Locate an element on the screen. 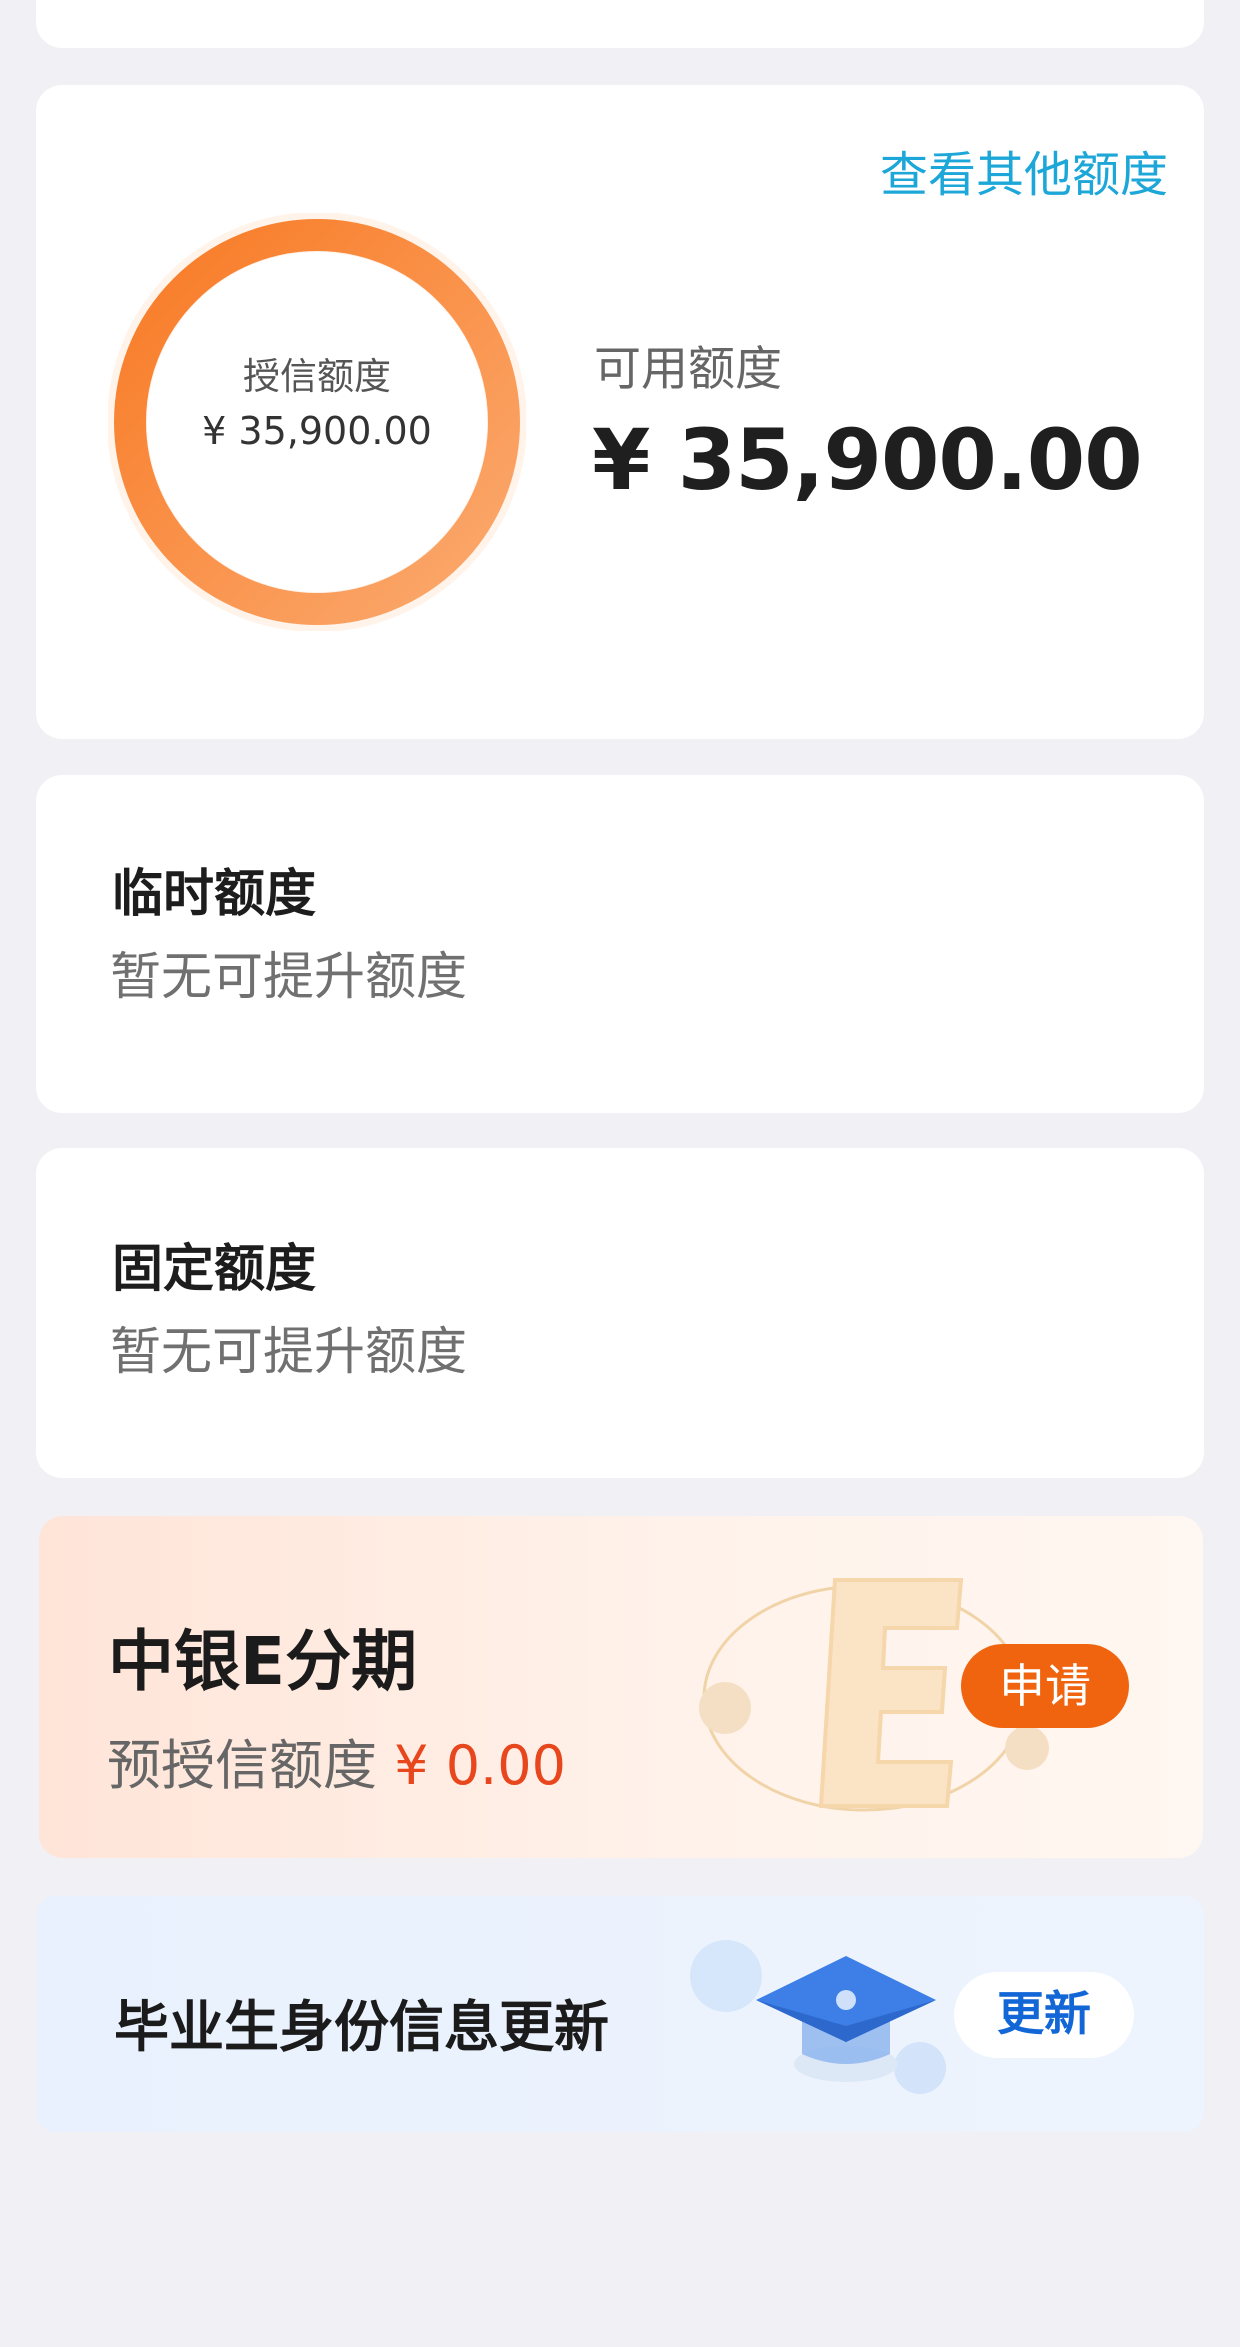 The width and height of the screenshot is (1240, 2347). graduate-update-card: 毕业生身份信息更新 更新 is located at coordinates (620, 2014).